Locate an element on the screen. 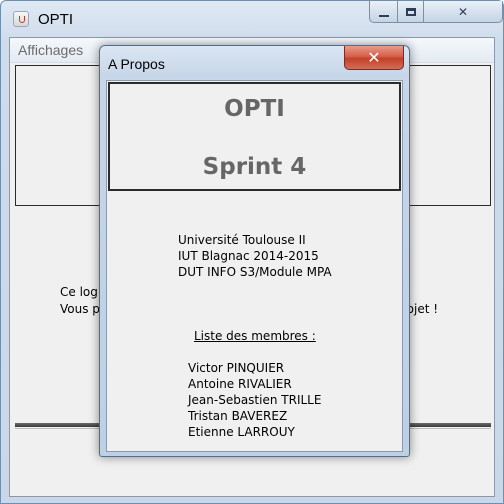  maximize-button is located at coordinates (410, 12).